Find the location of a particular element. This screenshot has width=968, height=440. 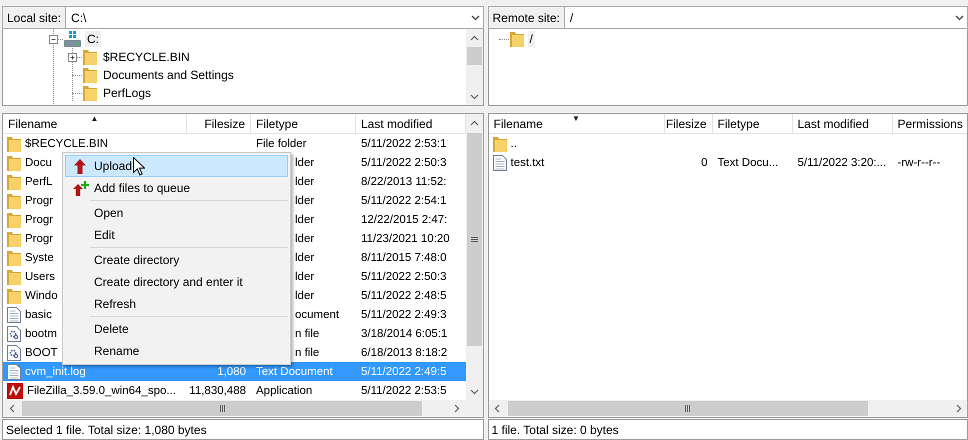

menu-item: Upload is located at coordinates (176, 166).